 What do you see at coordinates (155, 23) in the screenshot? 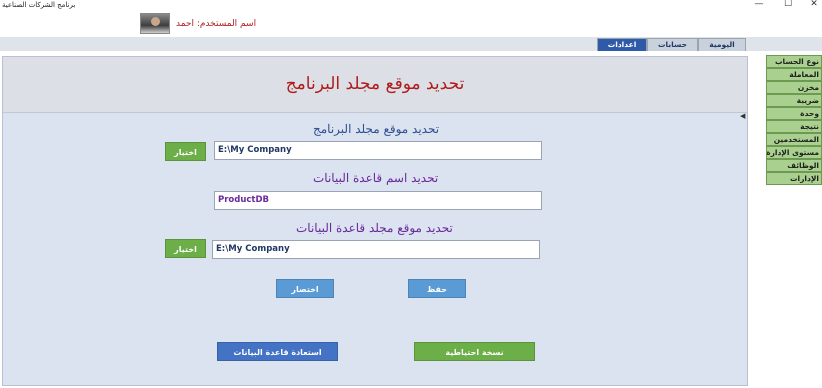
I see `user-avatar` at bounding box center [155, 23].